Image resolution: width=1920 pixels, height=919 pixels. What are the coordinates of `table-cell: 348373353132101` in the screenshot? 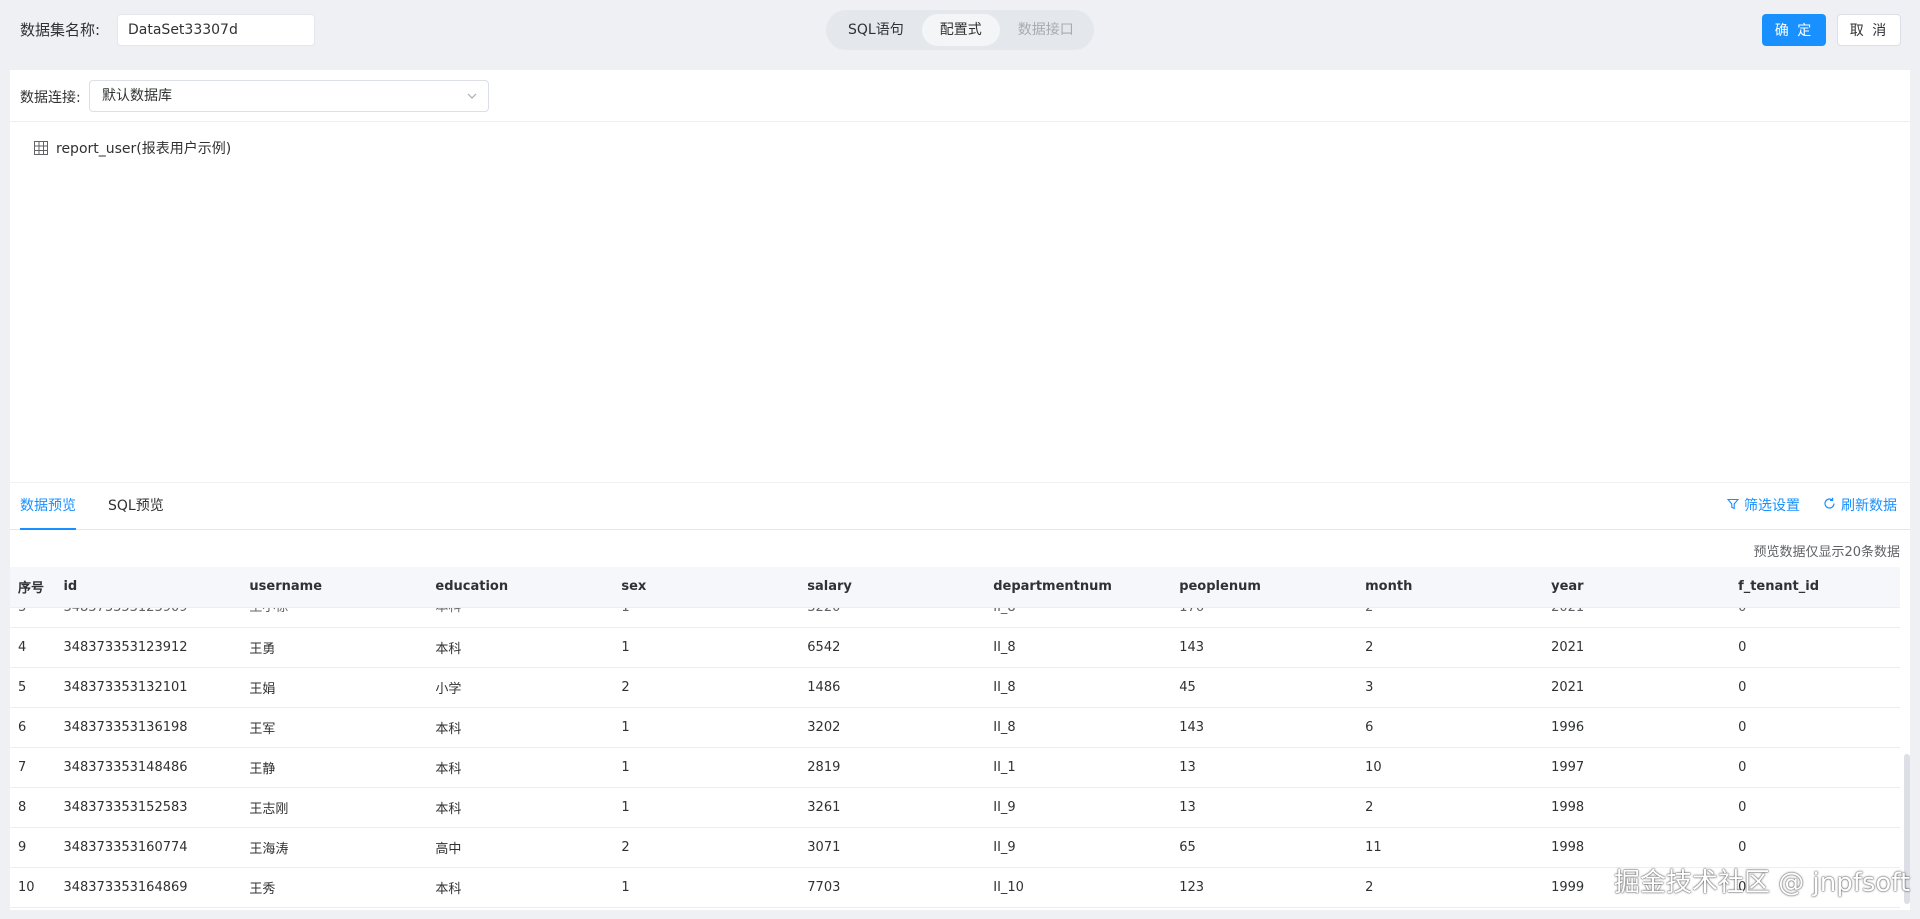 It's located at (148, 687).